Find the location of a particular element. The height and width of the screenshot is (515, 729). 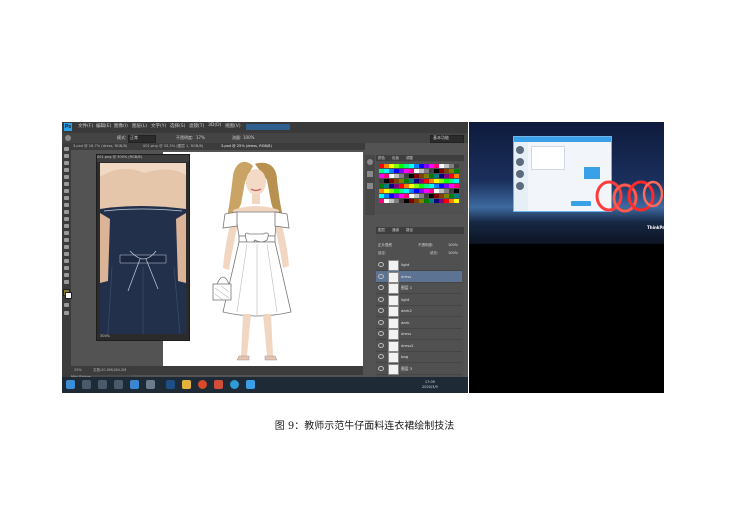

stamp-tool-icon is located at coordinates (66, 205).